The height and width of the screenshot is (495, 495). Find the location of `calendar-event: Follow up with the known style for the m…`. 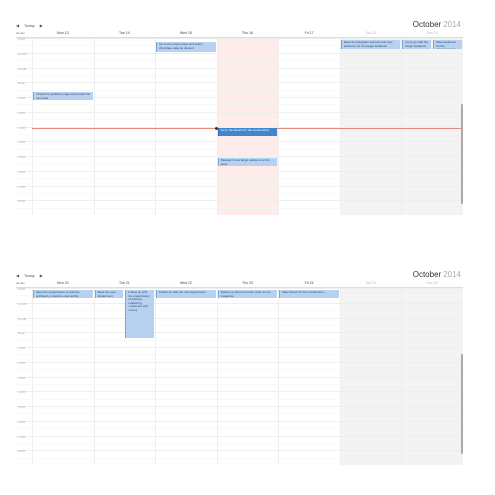

calendar-event: Follow up with the known style for the m… is located at coordinates (247, 294).